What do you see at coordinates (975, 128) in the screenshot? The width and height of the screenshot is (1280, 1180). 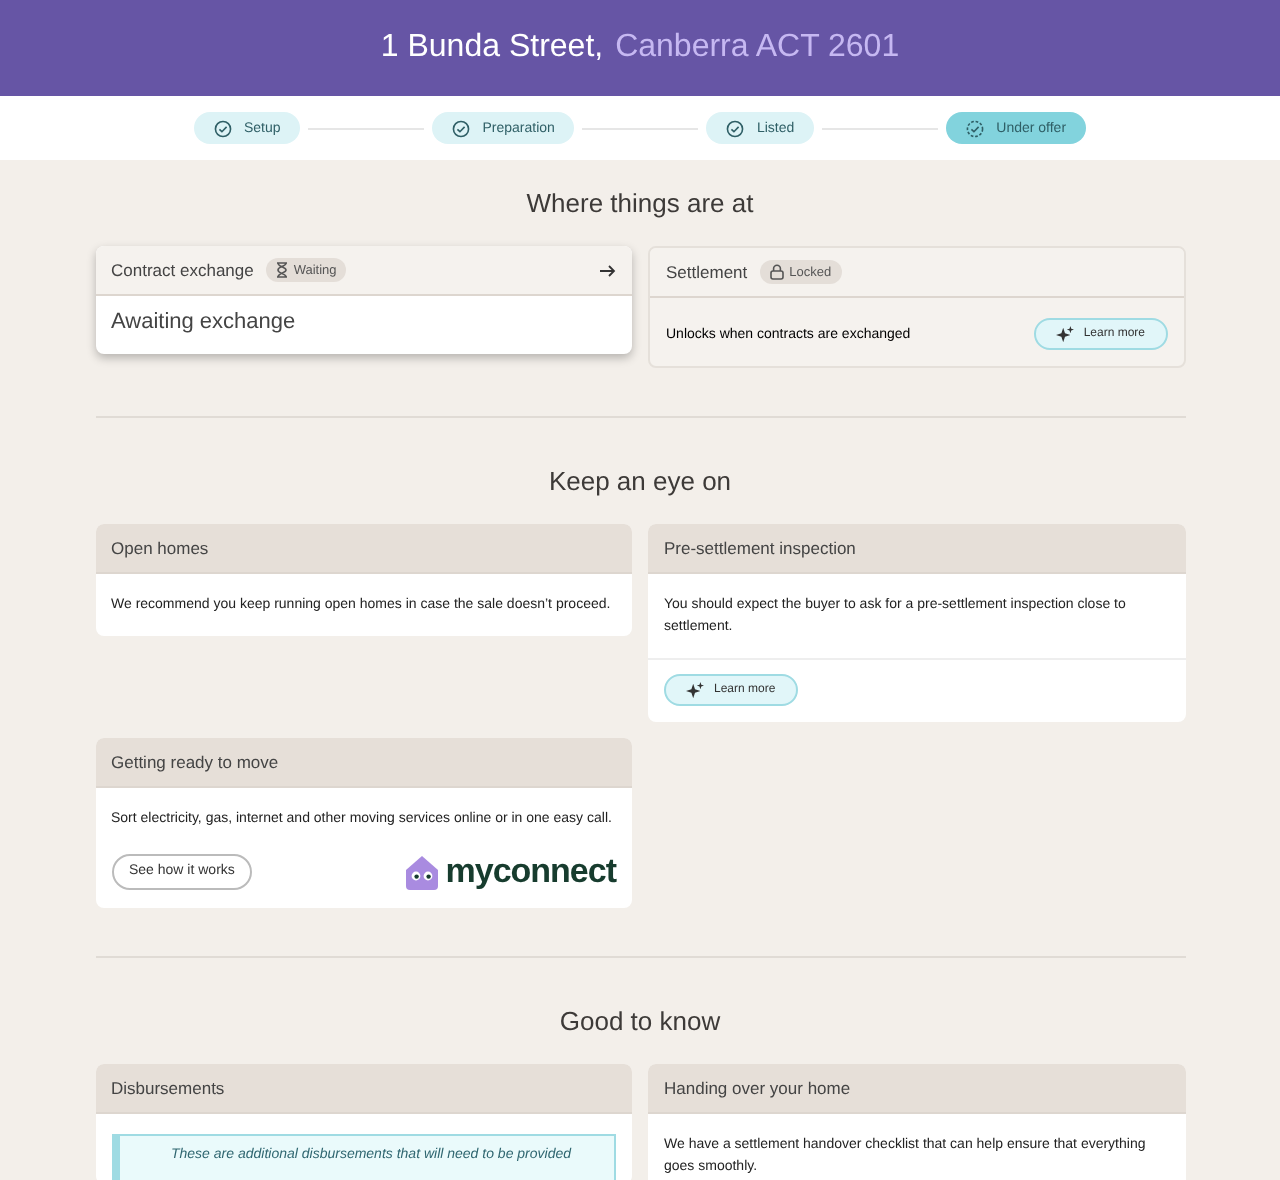 I see `dashed-check-circle-icon` at bounding box center [975, 128].